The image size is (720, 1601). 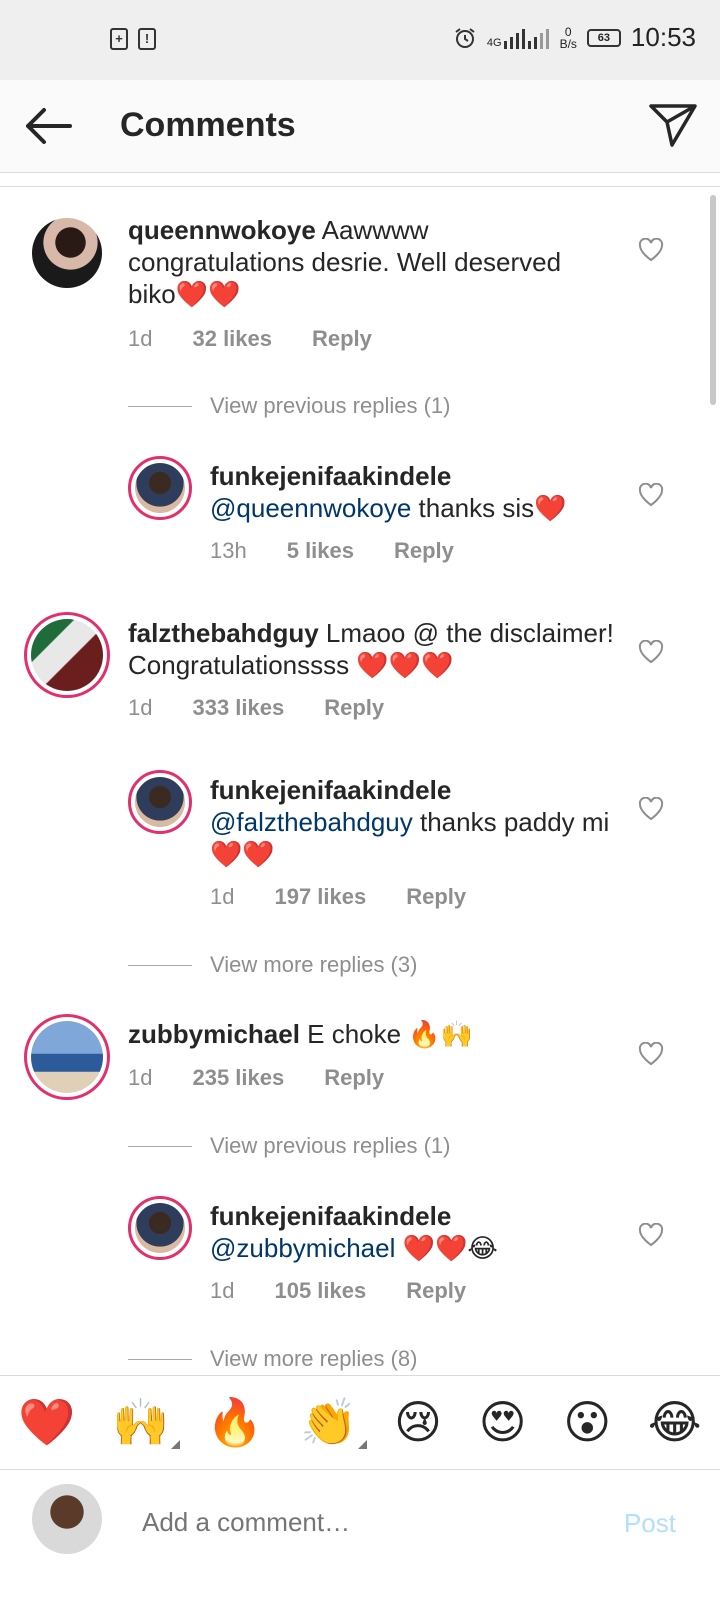 I want to click on comment-meta: 13h 5 likes Reply, so click(x=332, y=551).